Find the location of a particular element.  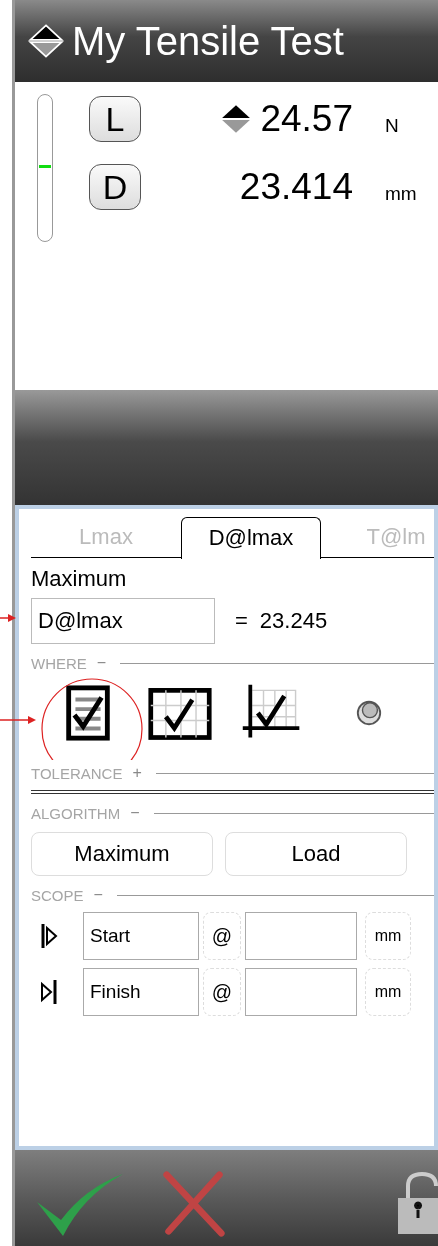

tab: D@lmax is located at coordinates (251, 537).